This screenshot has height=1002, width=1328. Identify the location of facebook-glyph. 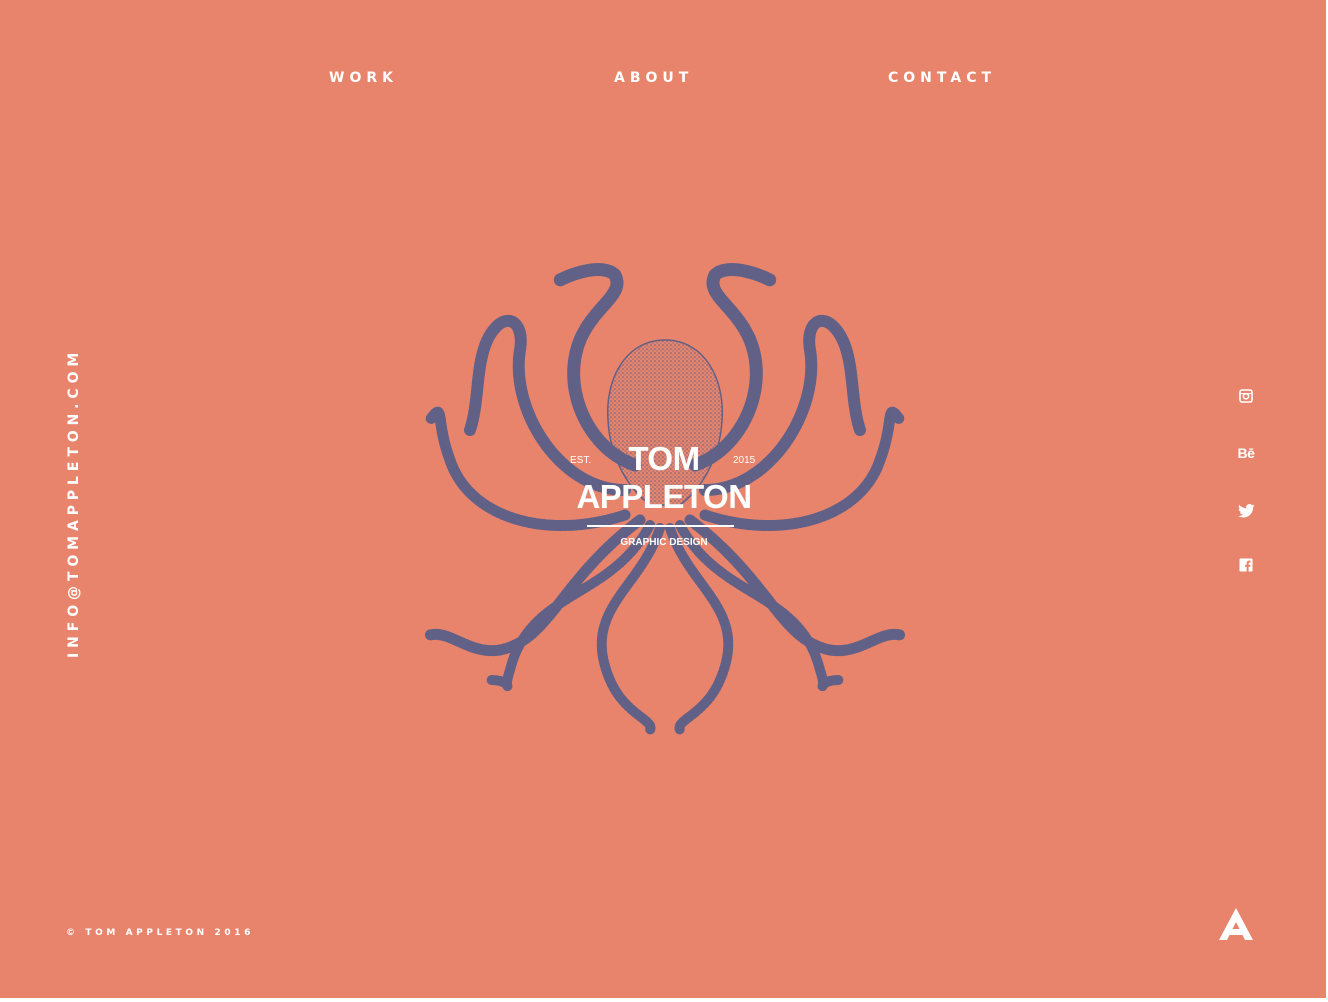
(1246, 565).